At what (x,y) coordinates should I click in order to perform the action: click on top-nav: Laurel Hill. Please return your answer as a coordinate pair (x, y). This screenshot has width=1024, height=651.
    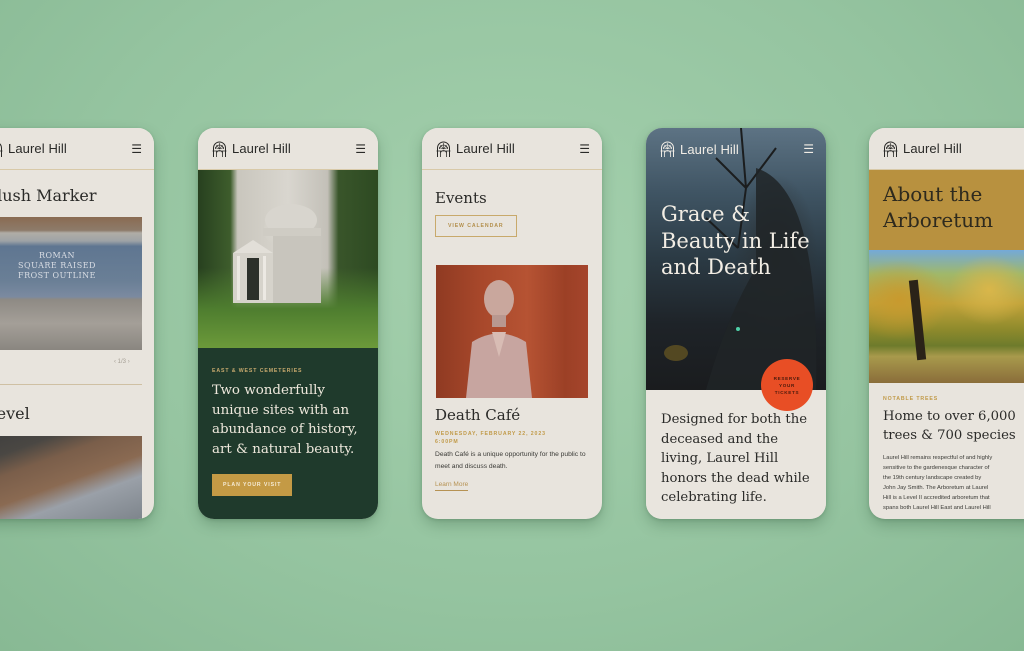
    Looking at the image, I should click on (946, 149).